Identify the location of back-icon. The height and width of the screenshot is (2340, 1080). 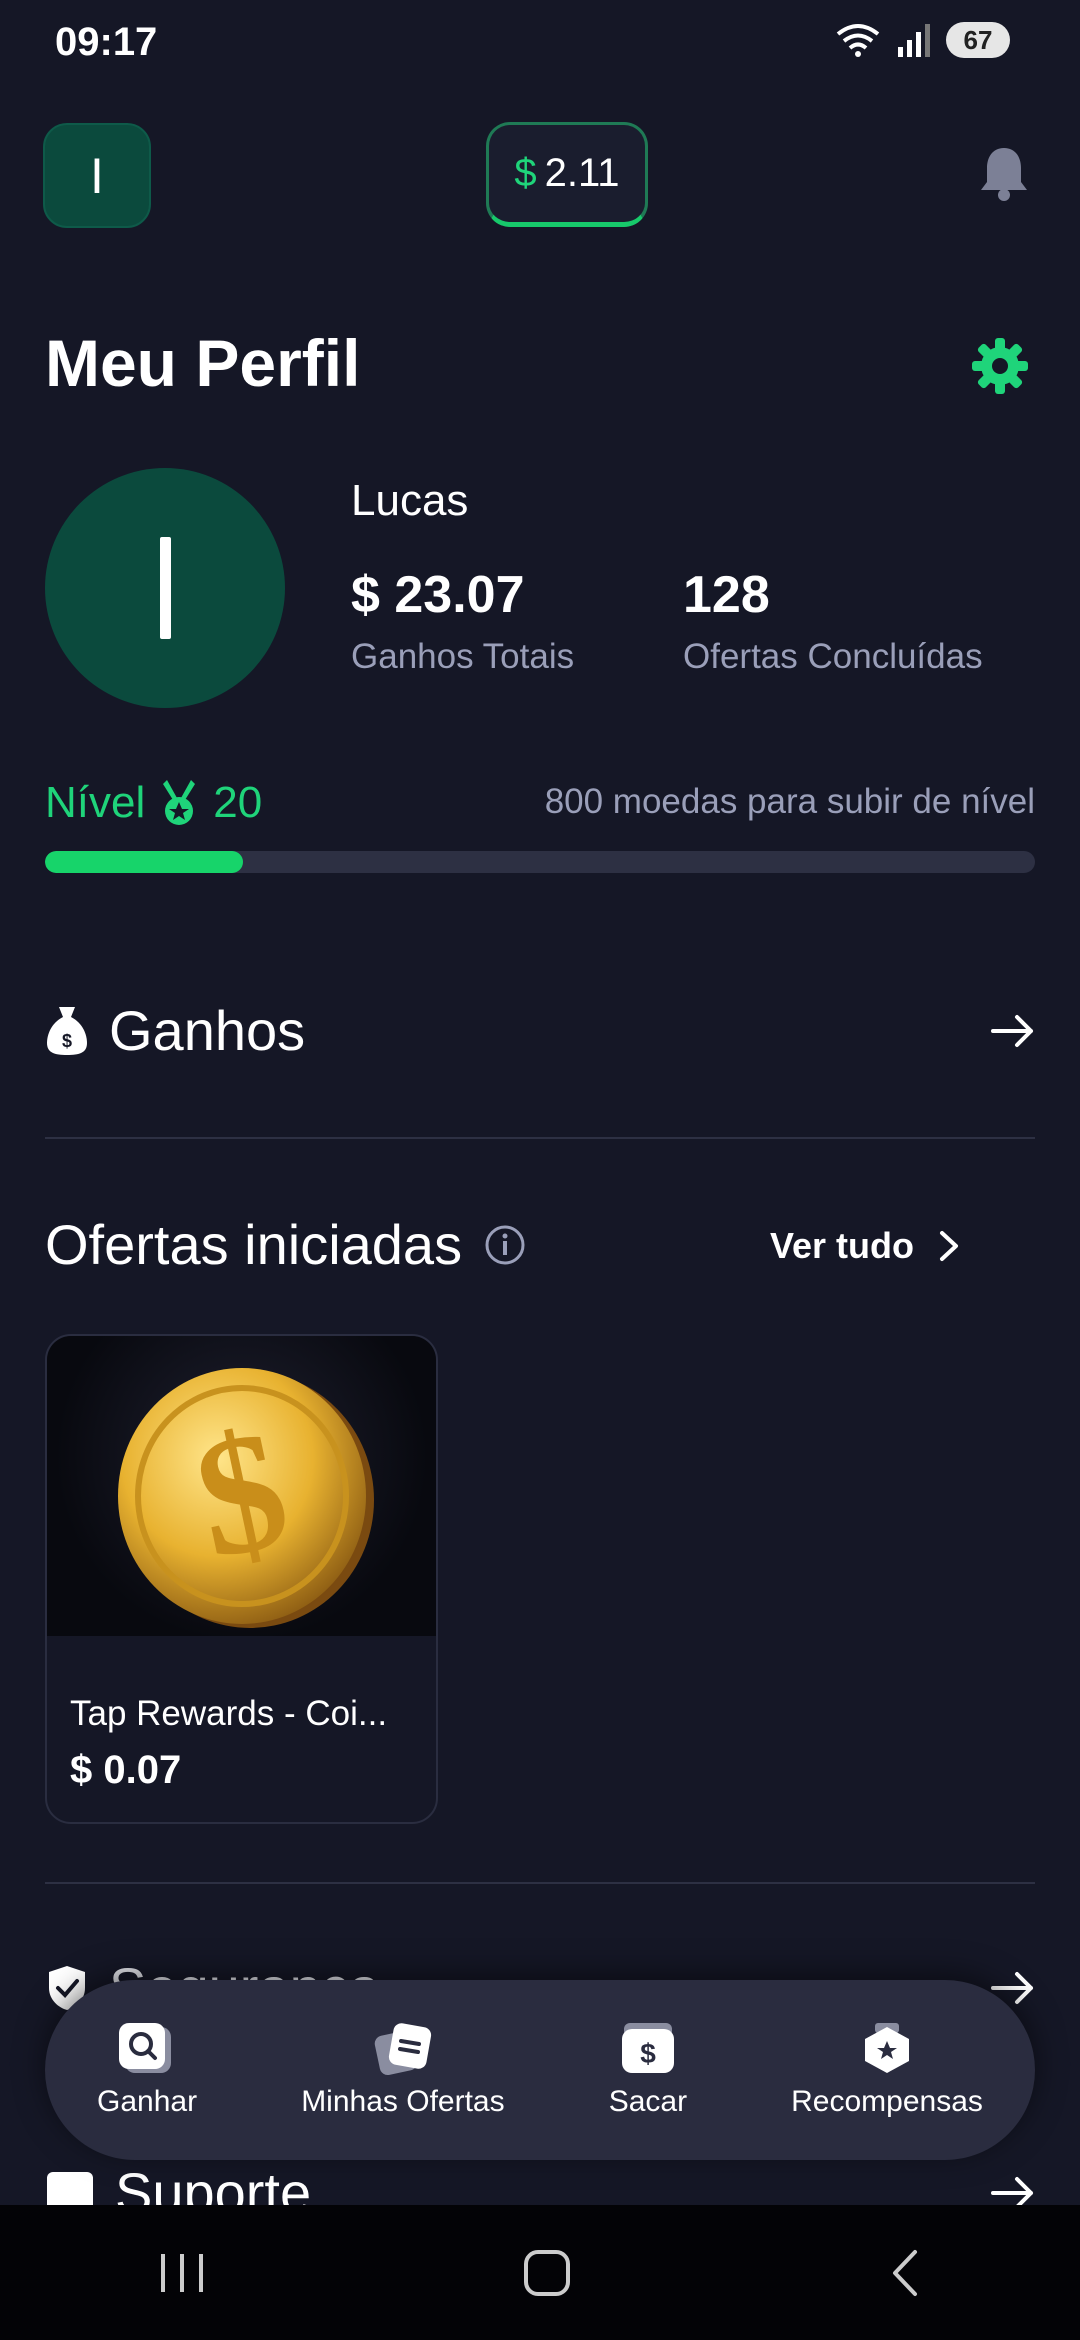
(905, 2273).